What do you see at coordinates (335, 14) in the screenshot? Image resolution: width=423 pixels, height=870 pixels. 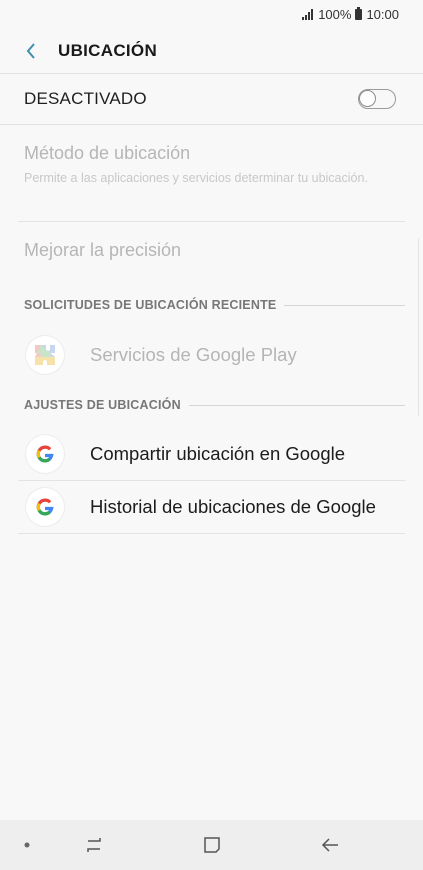 I see `battery-percent: 100%` at bounding box center [335, 14].